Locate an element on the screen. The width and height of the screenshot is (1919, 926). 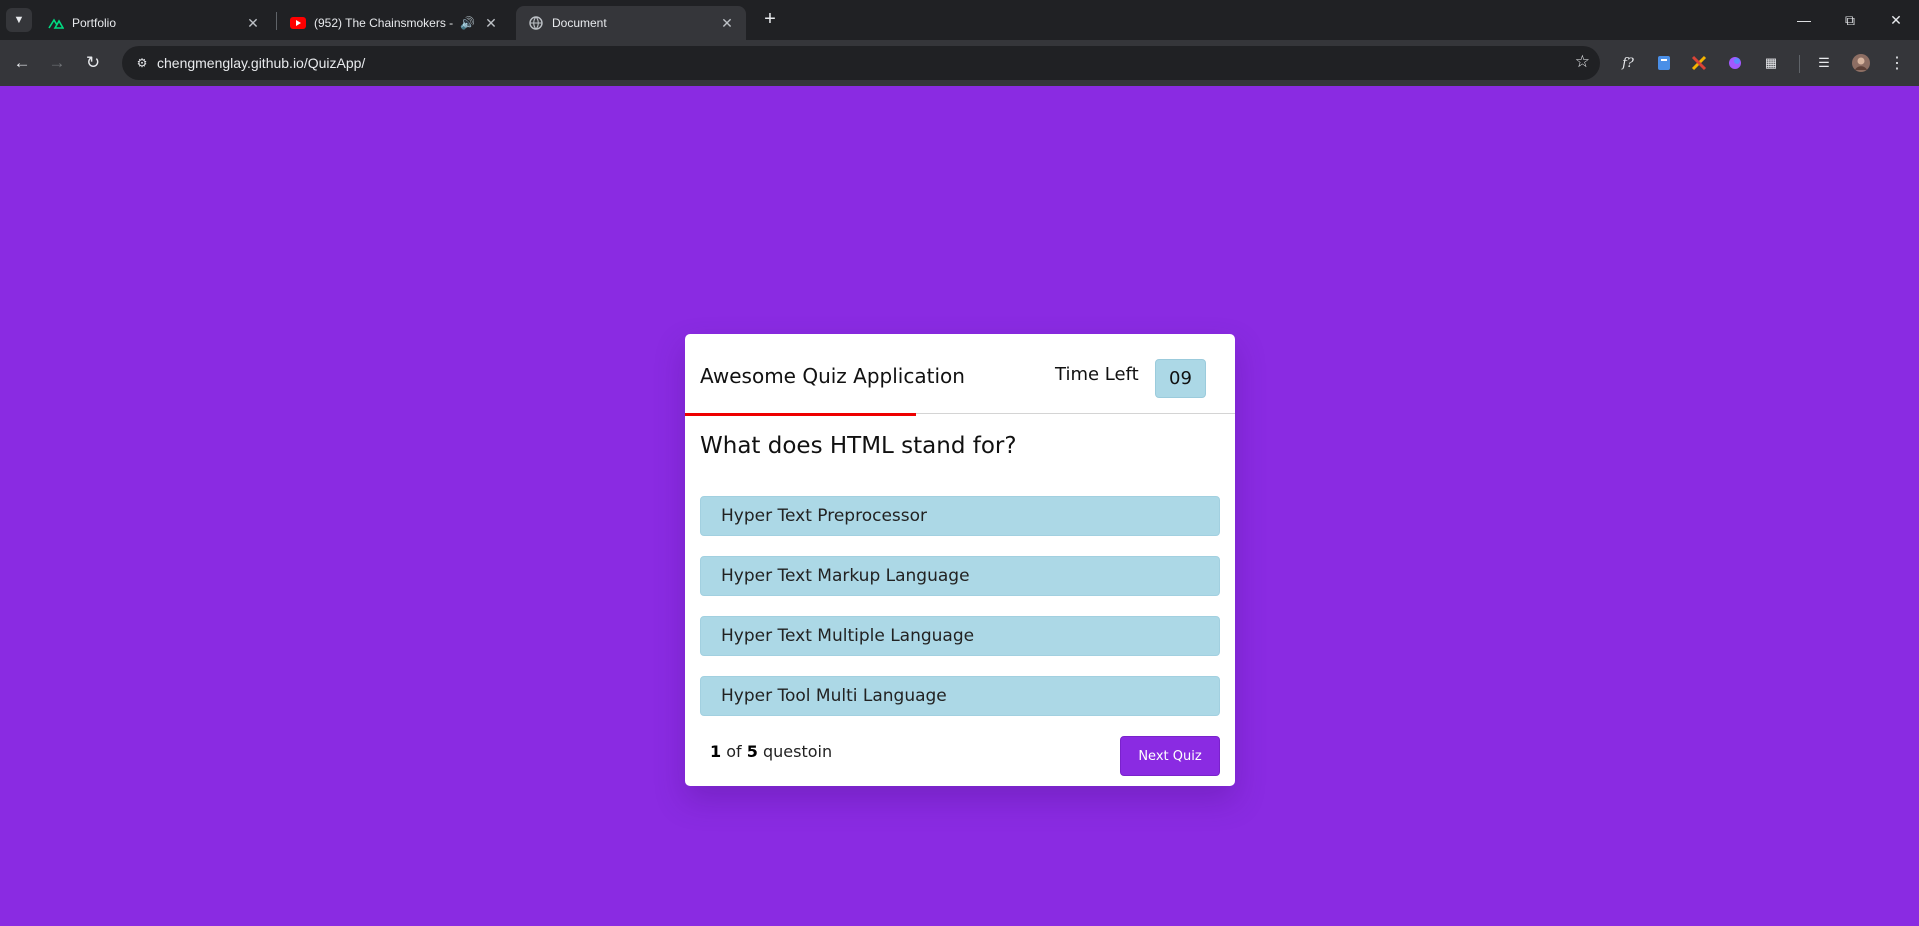
nuxt-logo-icon is located at coordinates (56, 23).